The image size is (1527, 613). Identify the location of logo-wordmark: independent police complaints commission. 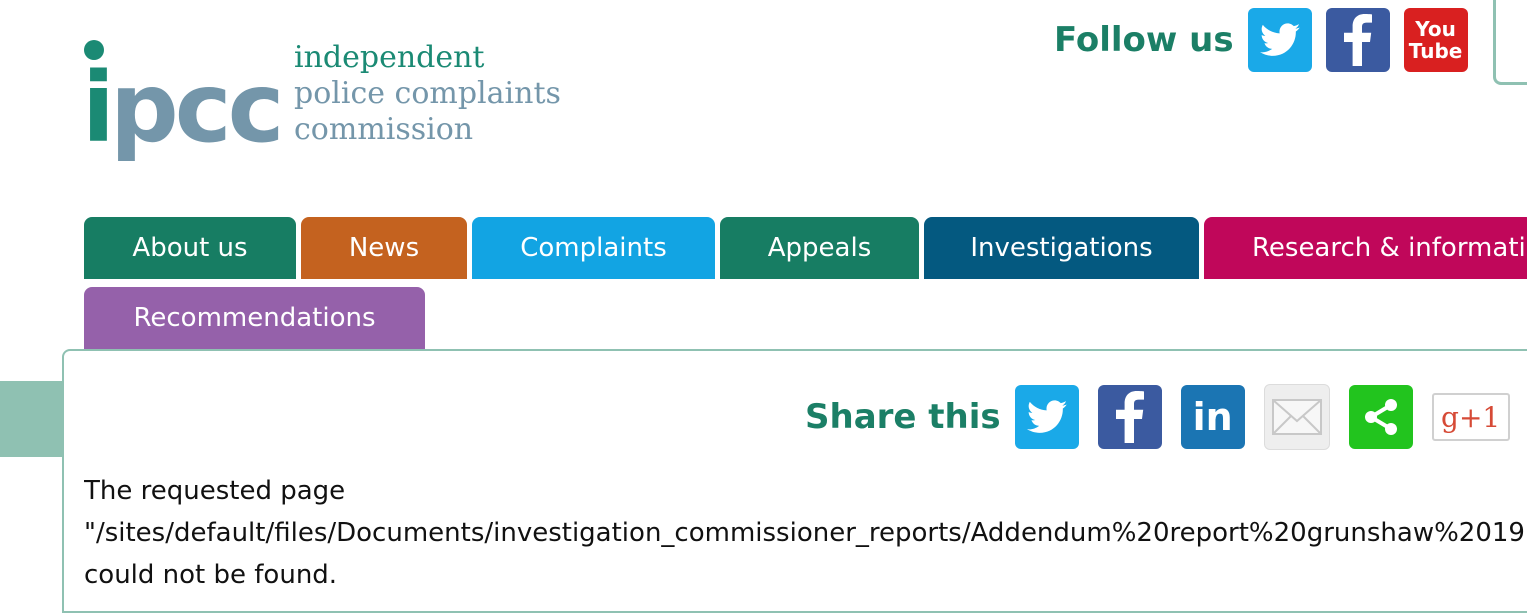
(427, 94).